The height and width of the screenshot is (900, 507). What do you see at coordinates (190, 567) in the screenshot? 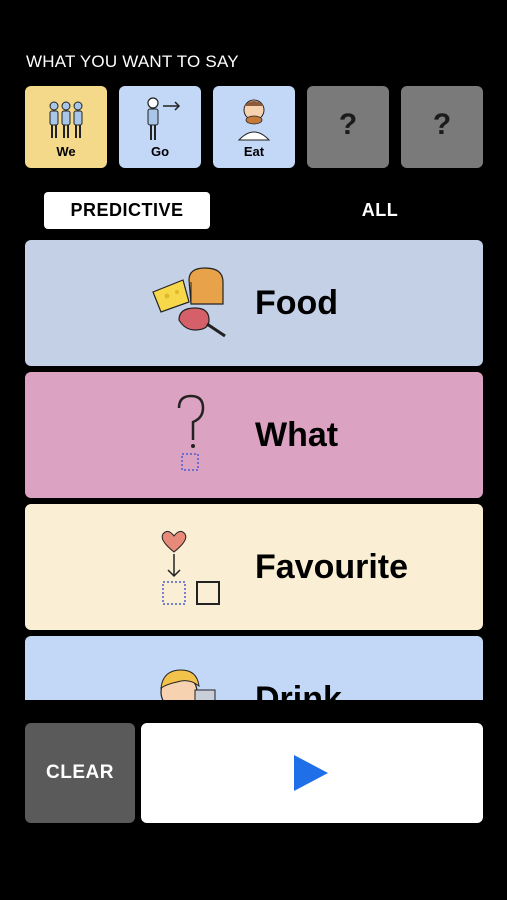
I see `heart-arrow-icon` at bounding box center [190, 567].